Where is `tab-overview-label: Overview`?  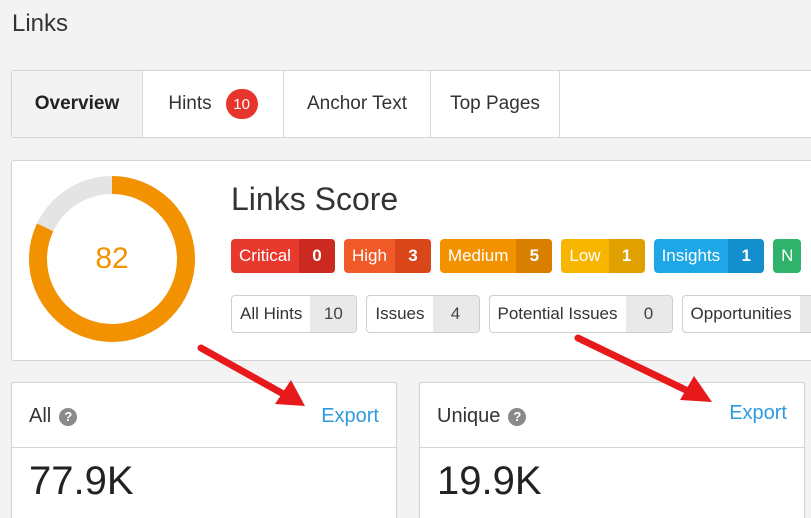
tab-overview-label: Overview is located at coordinates (77, 103).